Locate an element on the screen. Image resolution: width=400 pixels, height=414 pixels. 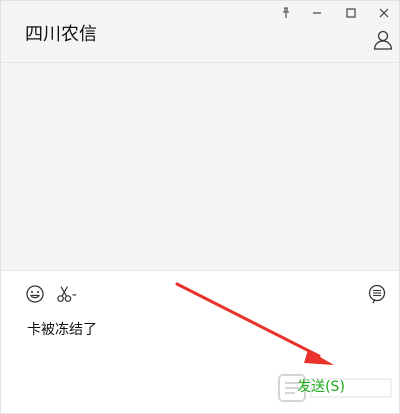
maximize-icon is located at coordinates (351, 13).